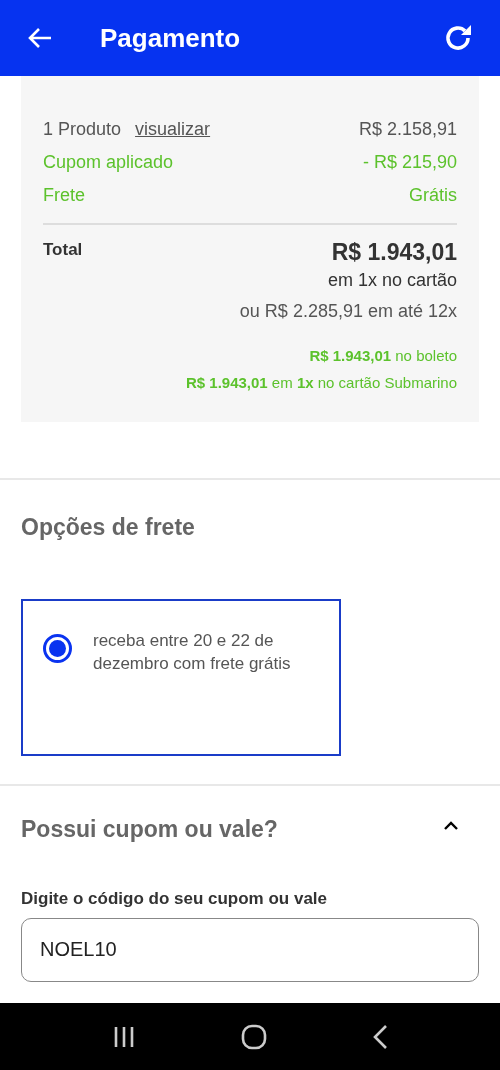  What do you see at coordinates (254, 1036) in the screenshot?
I see `home-icon` at bounding box center [254, 1036].